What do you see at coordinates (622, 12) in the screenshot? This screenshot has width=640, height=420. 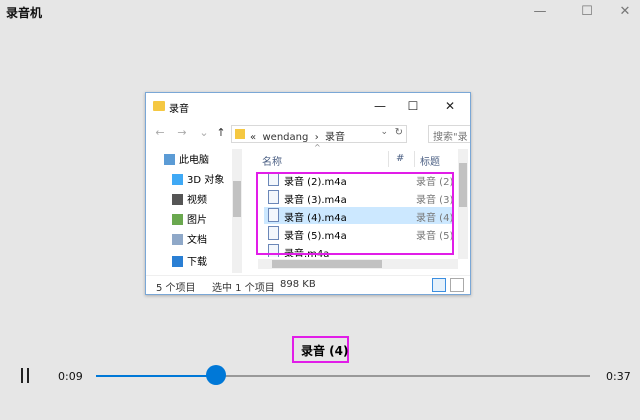 I see `close-button: ✕` at bounding box center [622, 12].